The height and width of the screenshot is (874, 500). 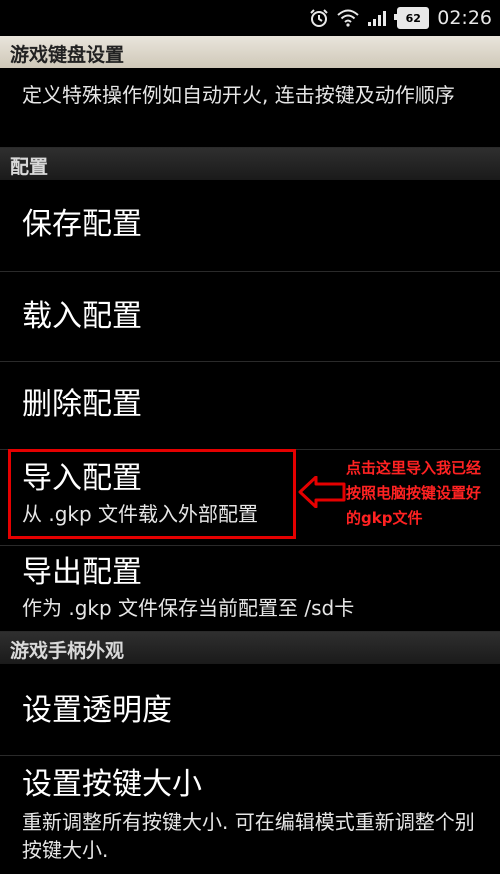 I want to click on list-item-save-config: 保存配置, so click(x=250, y=226).